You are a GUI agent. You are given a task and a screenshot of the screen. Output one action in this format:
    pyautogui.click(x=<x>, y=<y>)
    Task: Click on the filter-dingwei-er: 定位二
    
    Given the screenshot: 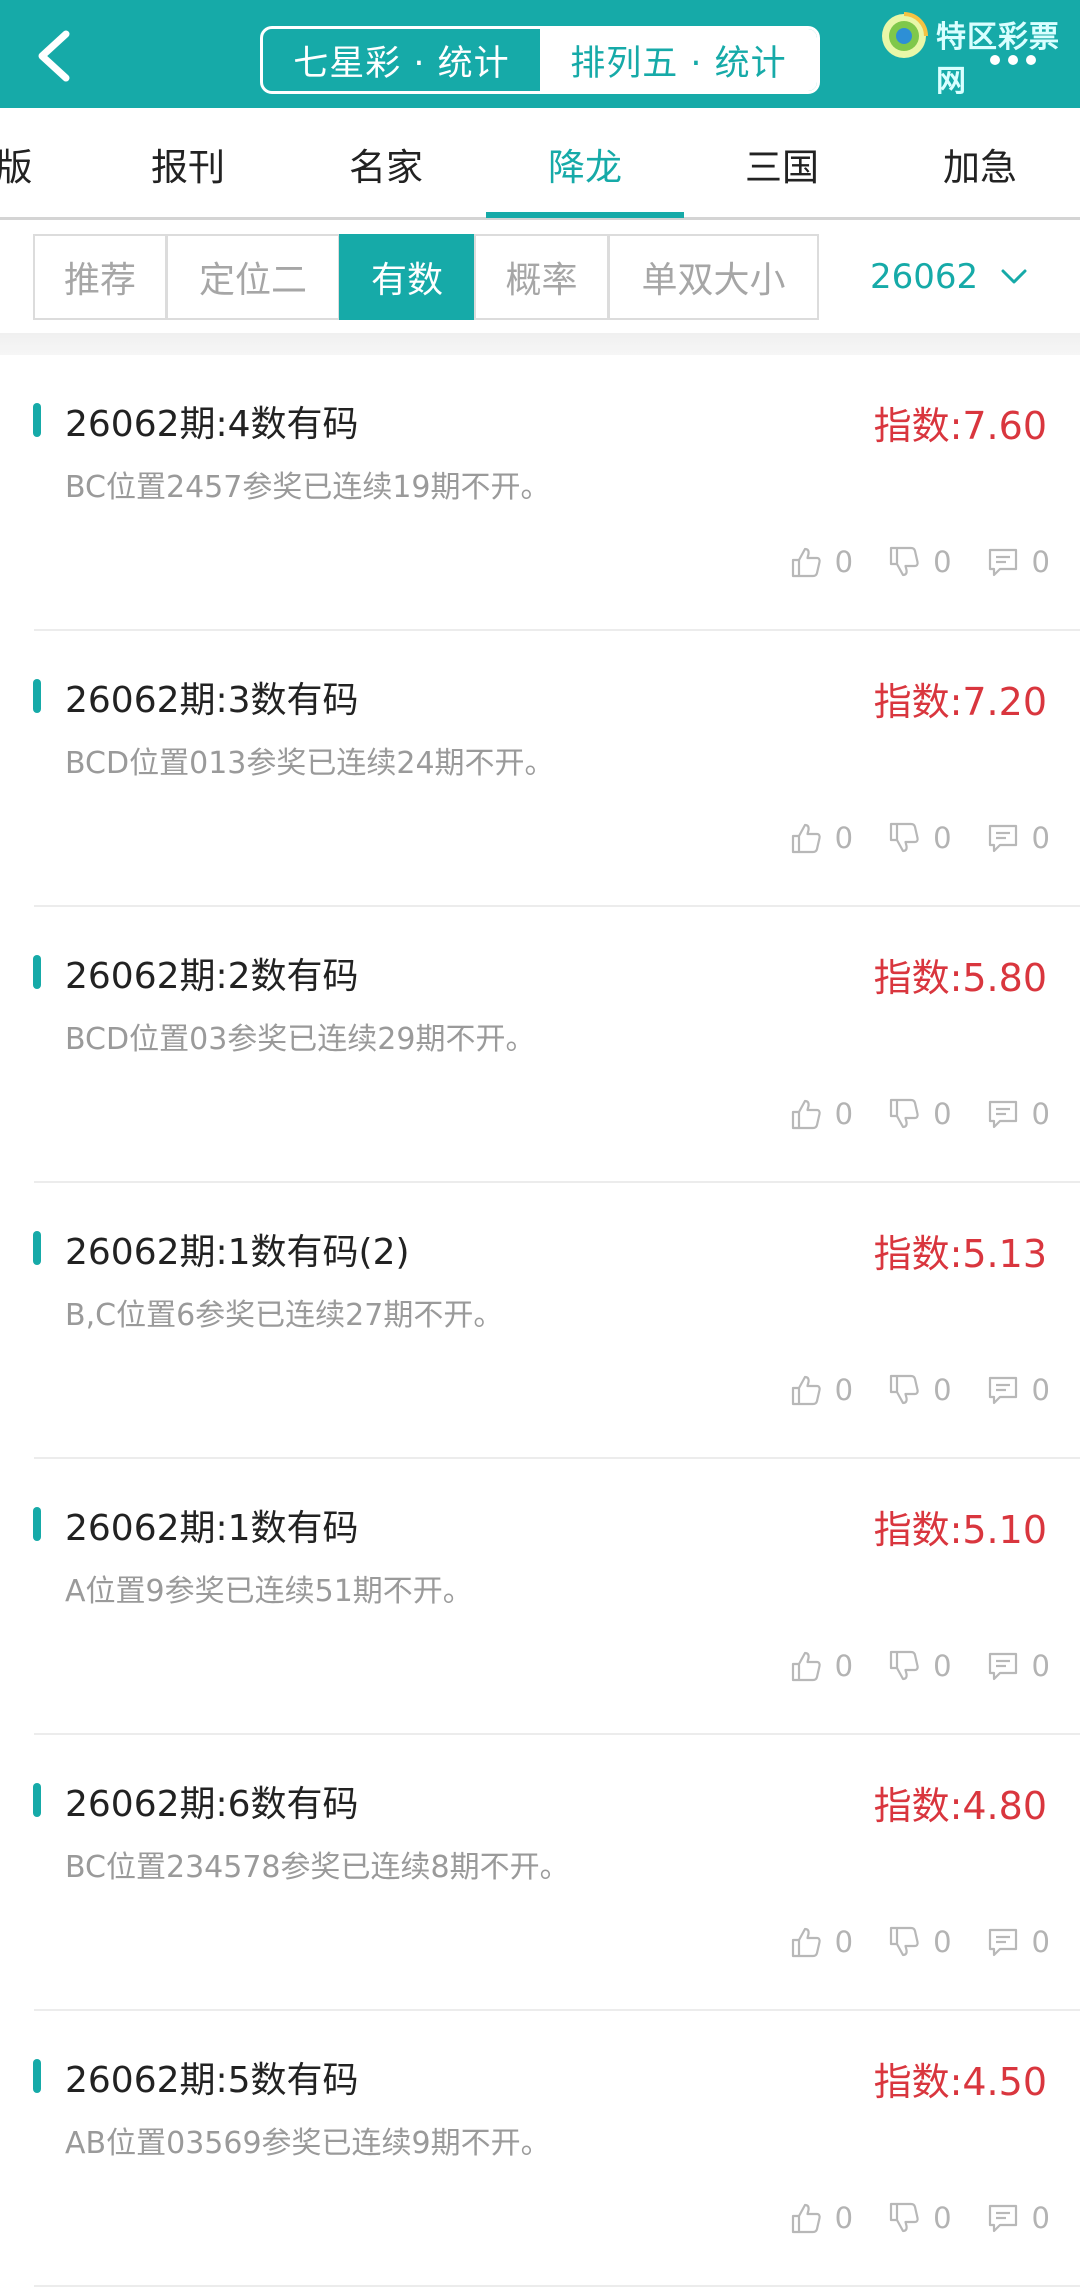 What is the action you would take?
    pyautogui.click(x=253, y=277)
    